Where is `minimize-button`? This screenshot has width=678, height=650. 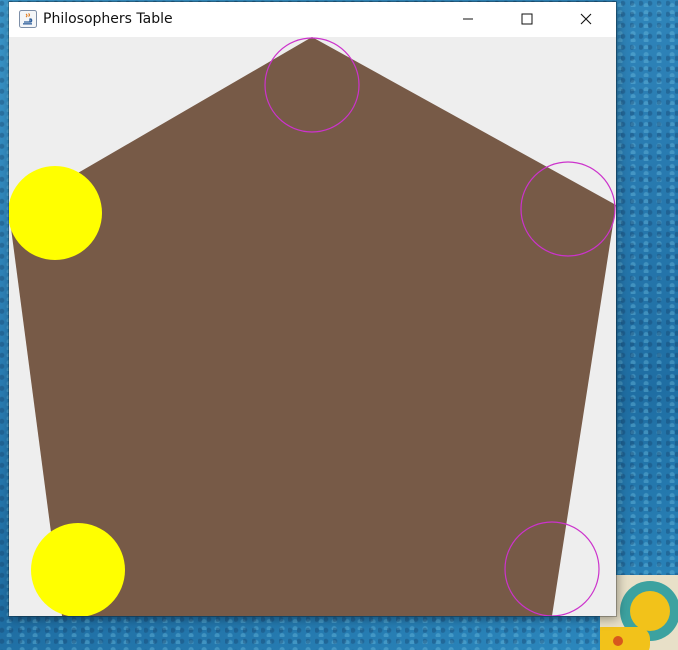
minimize-button is located at coordinates (468, 19).